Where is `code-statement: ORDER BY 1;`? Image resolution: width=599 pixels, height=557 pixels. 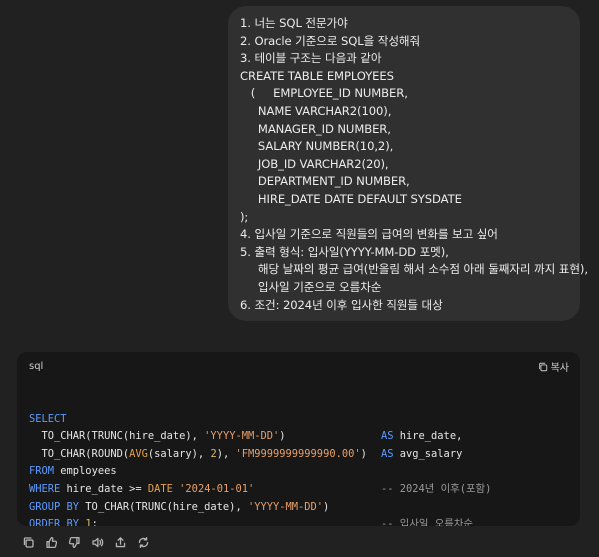 code-statement: ORDER BY 1; is located at coordinates (63, 521).